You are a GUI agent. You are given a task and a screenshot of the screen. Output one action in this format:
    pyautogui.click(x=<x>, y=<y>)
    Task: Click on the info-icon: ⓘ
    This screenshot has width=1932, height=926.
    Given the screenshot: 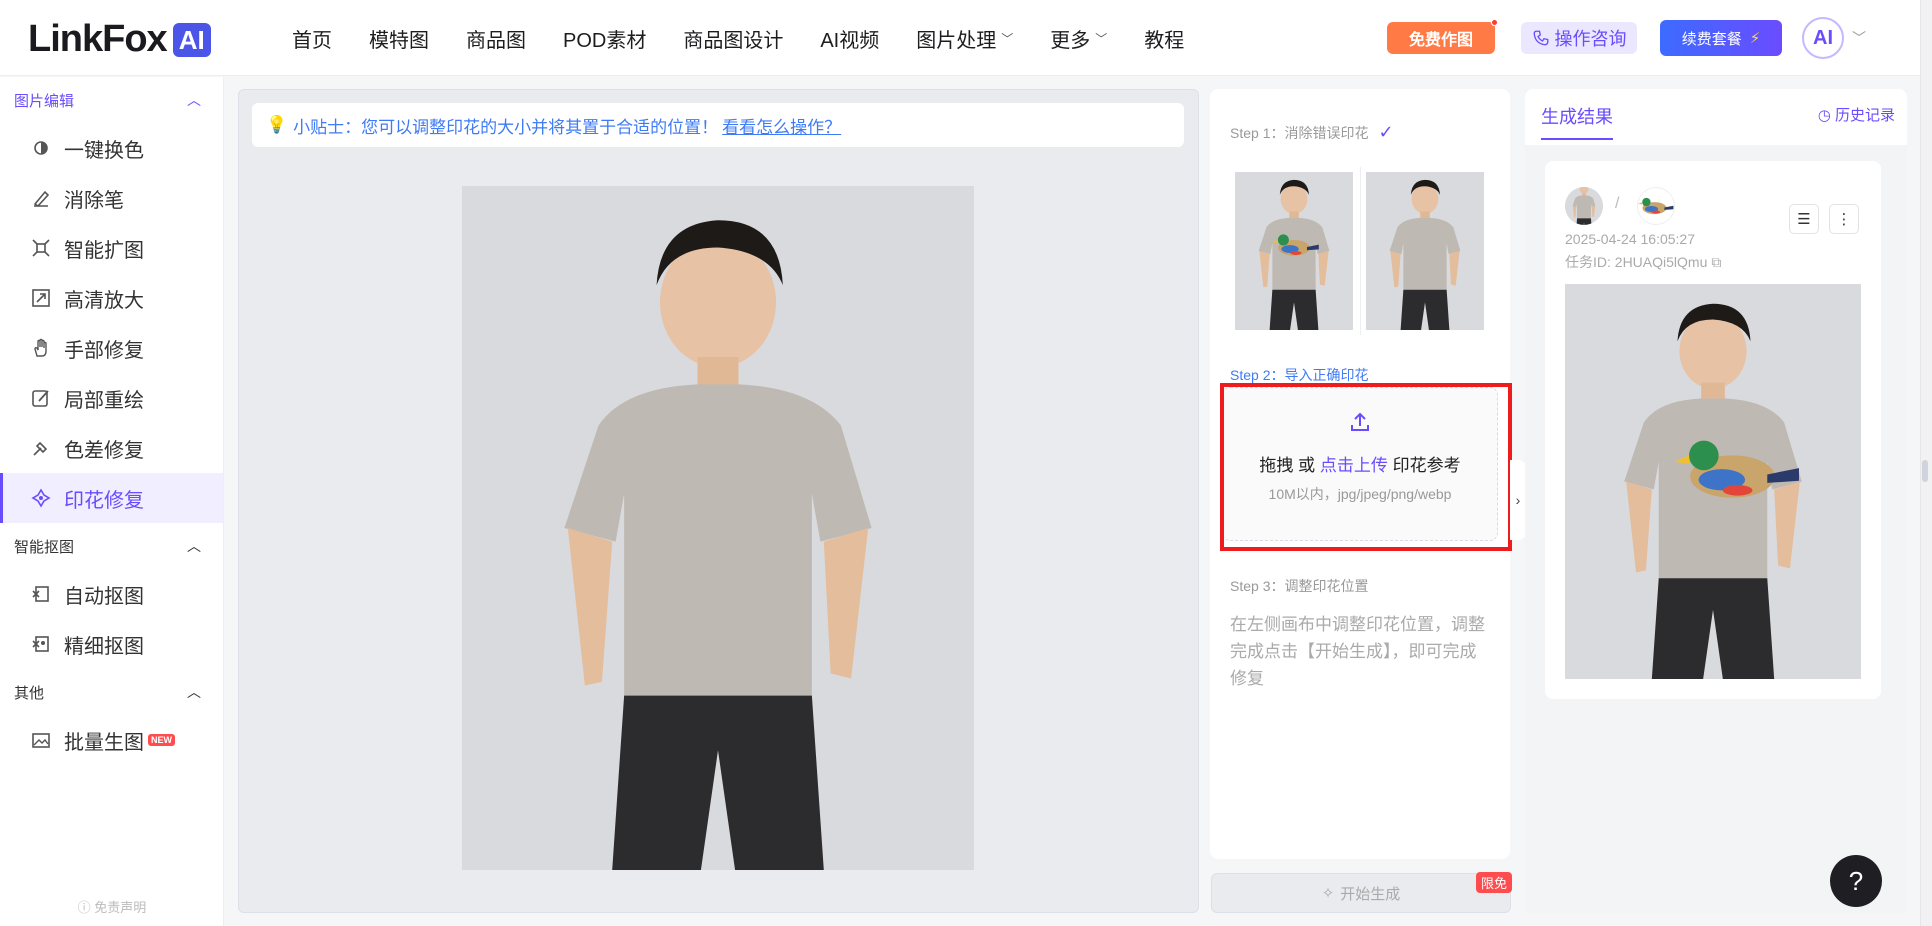 What is the action you would take?
    pyautogui.click(x=86, y=907)
    